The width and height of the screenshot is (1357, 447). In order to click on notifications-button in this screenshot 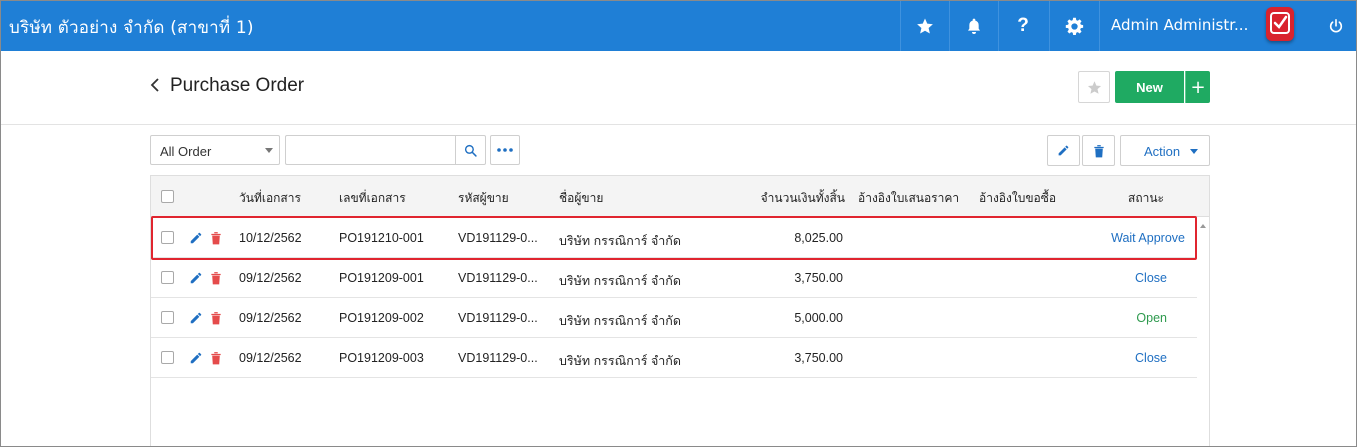, I will do `click(973, 26)`.